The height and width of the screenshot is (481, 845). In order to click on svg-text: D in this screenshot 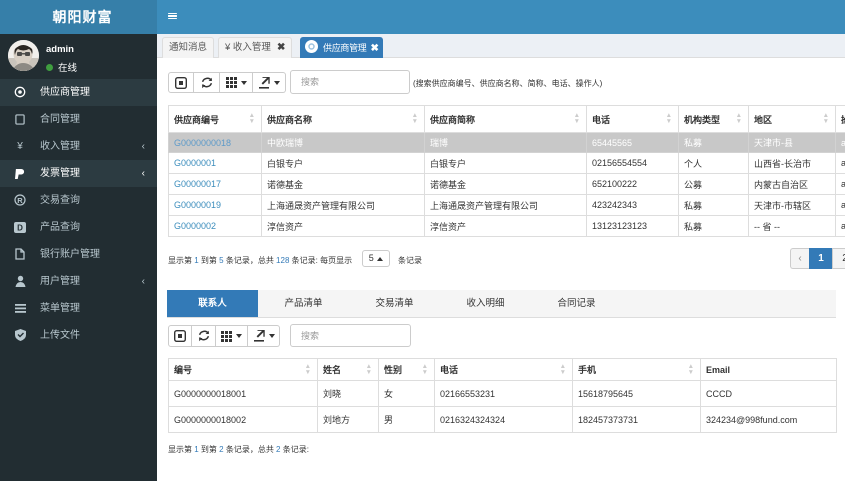, I will do `click(20, 228)`.